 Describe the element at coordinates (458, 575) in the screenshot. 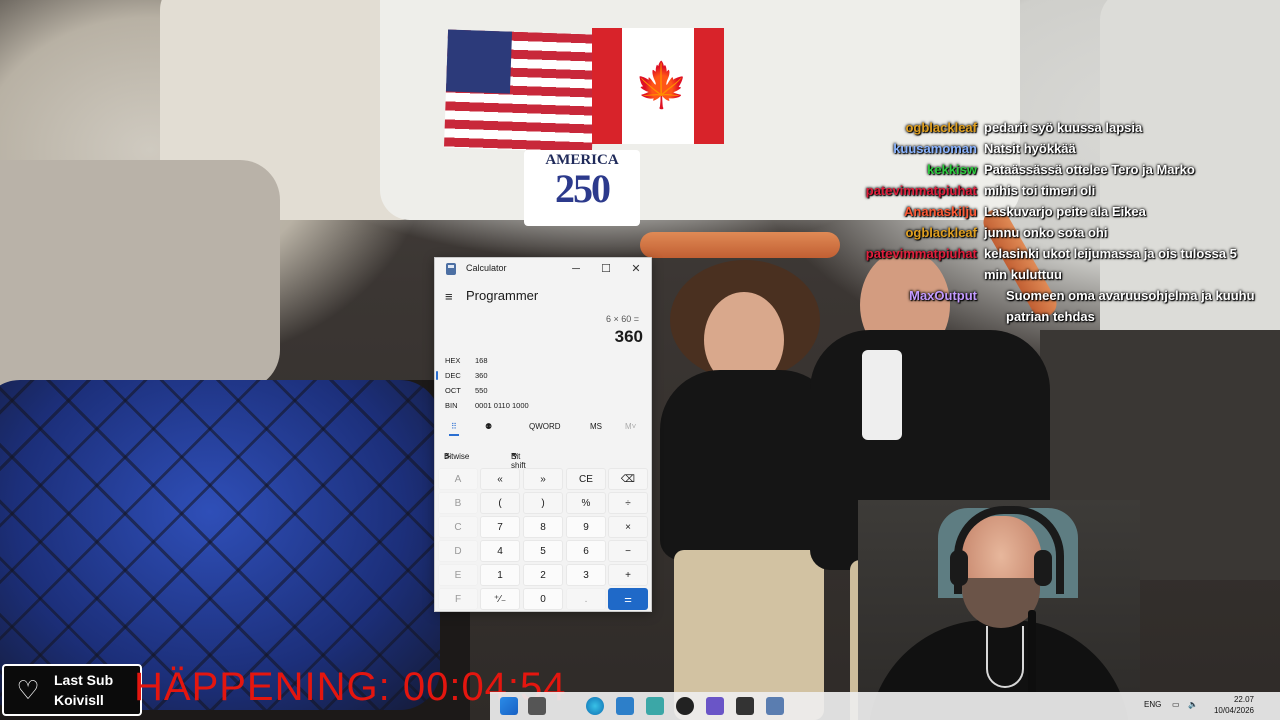

I see `key-e: E` at that location.